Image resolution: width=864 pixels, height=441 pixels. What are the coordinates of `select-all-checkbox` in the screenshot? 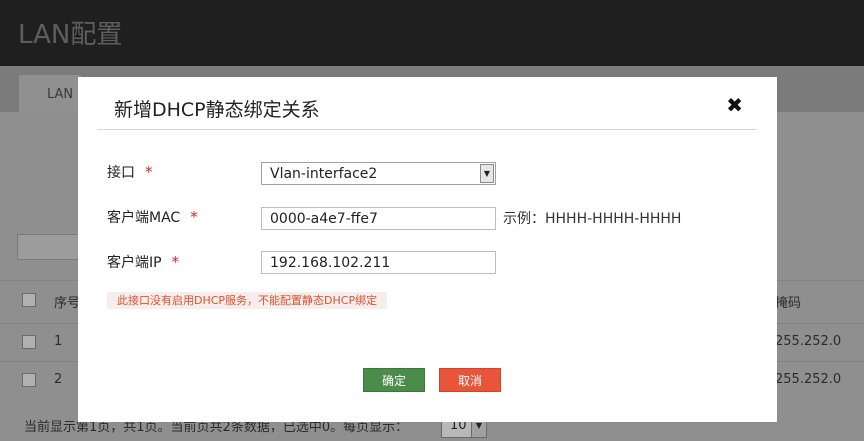 It's located at (29, 300).